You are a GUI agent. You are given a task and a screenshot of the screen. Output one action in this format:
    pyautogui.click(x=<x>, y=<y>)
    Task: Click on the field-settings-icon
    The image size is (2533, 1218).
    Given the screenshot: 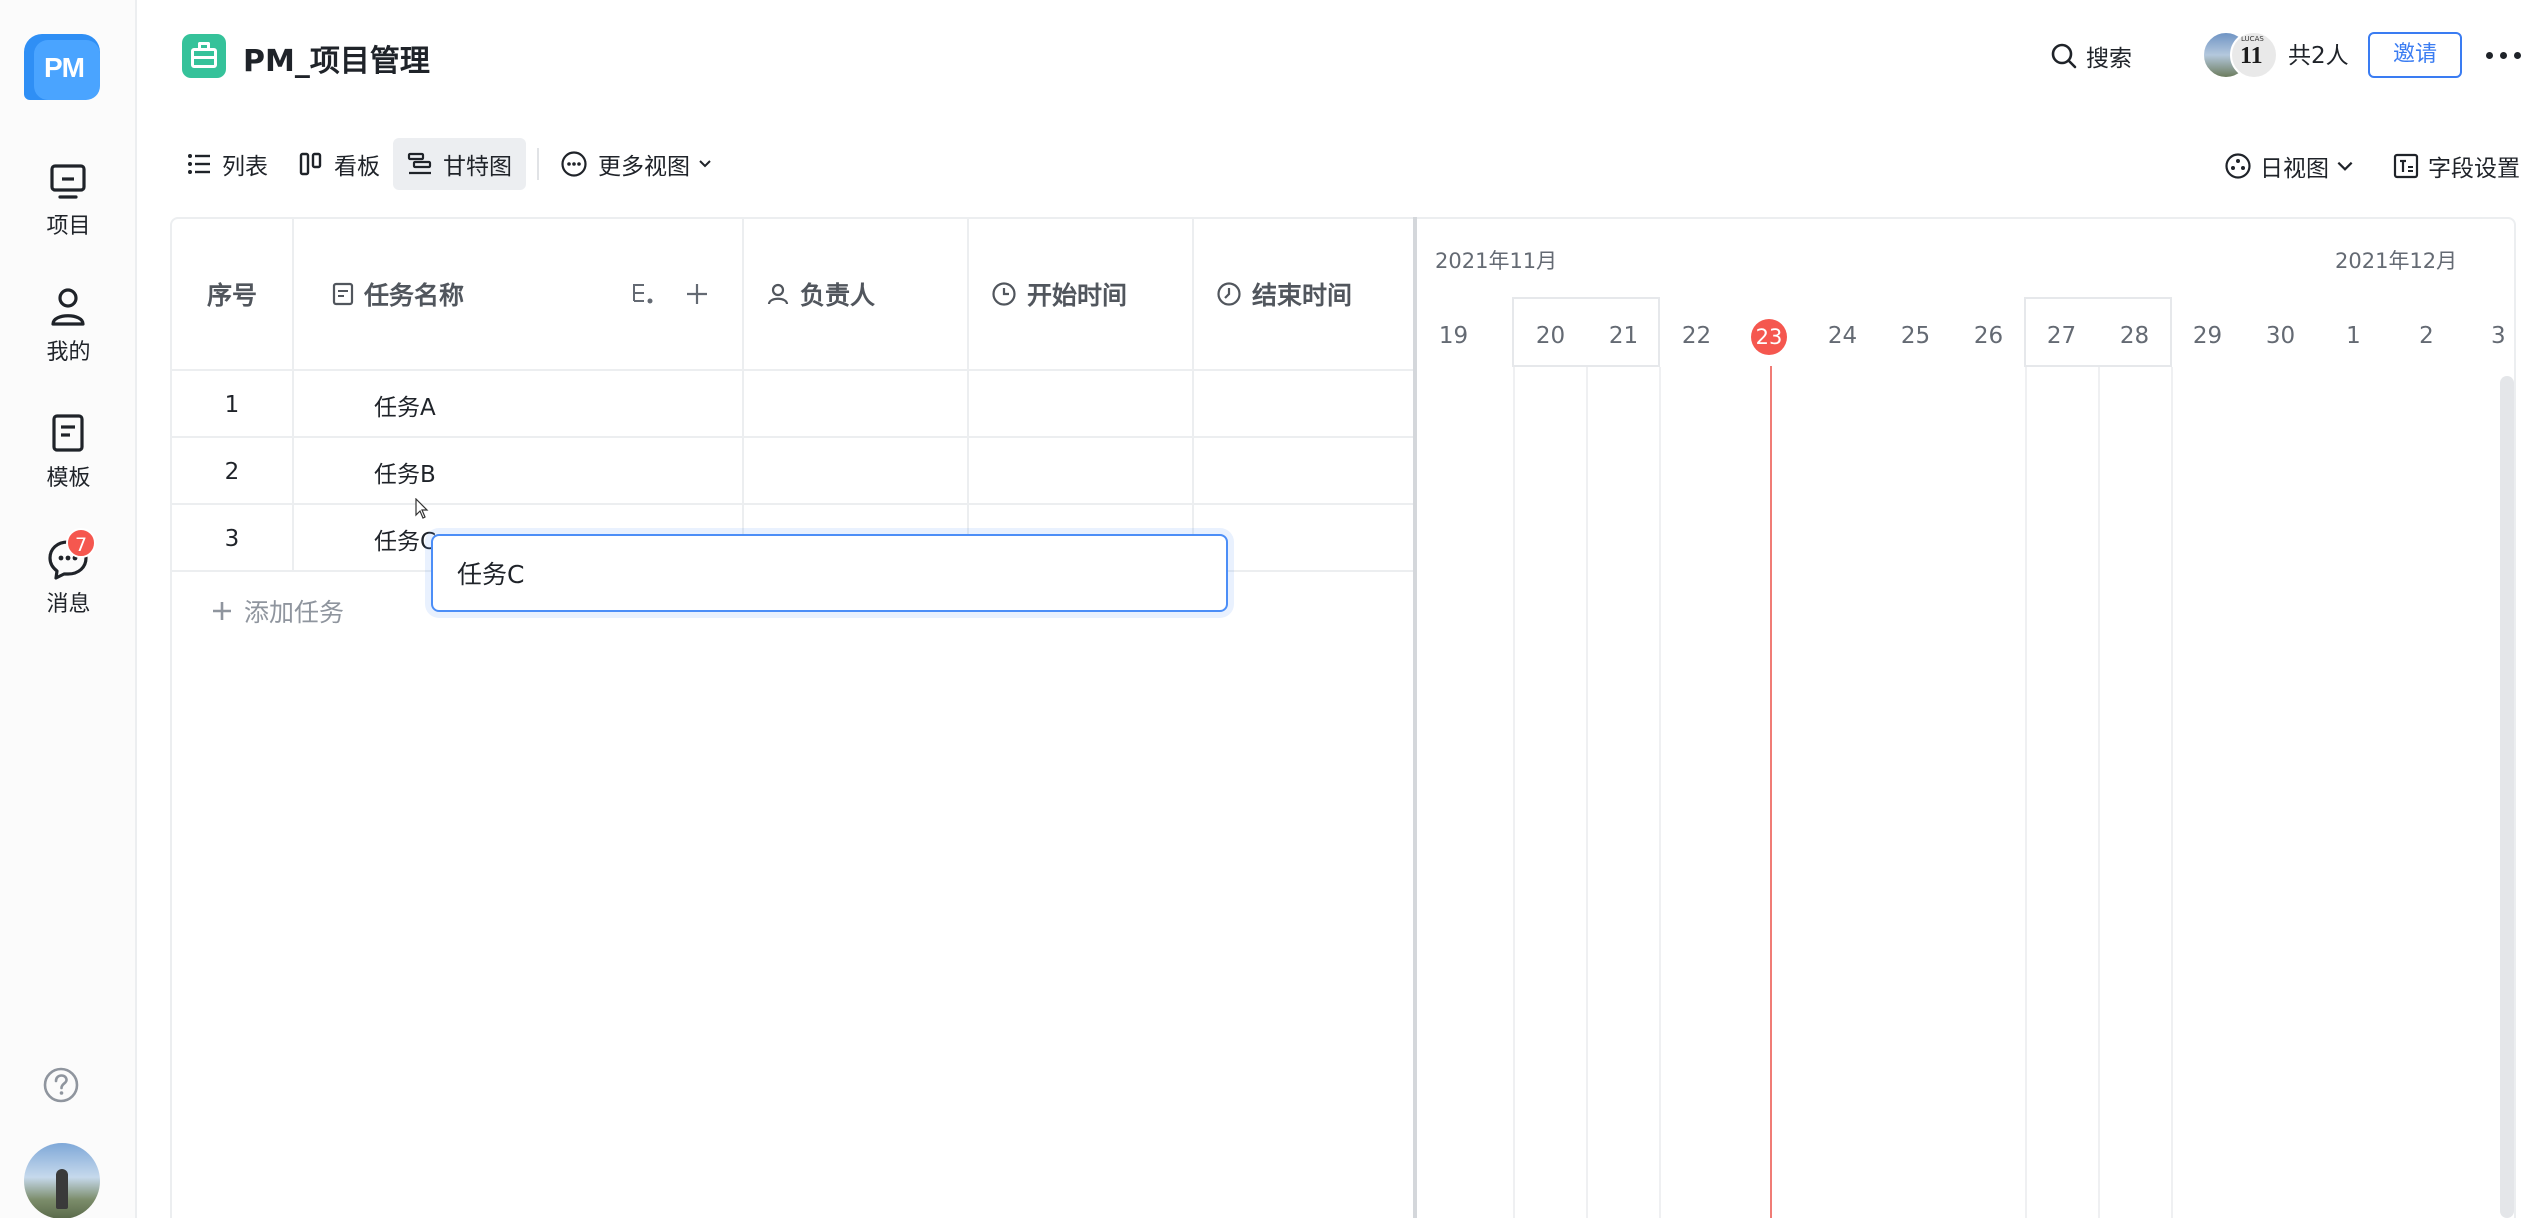 What is the action you would take?
    pyautogui.click(x=2406, y=166)
    